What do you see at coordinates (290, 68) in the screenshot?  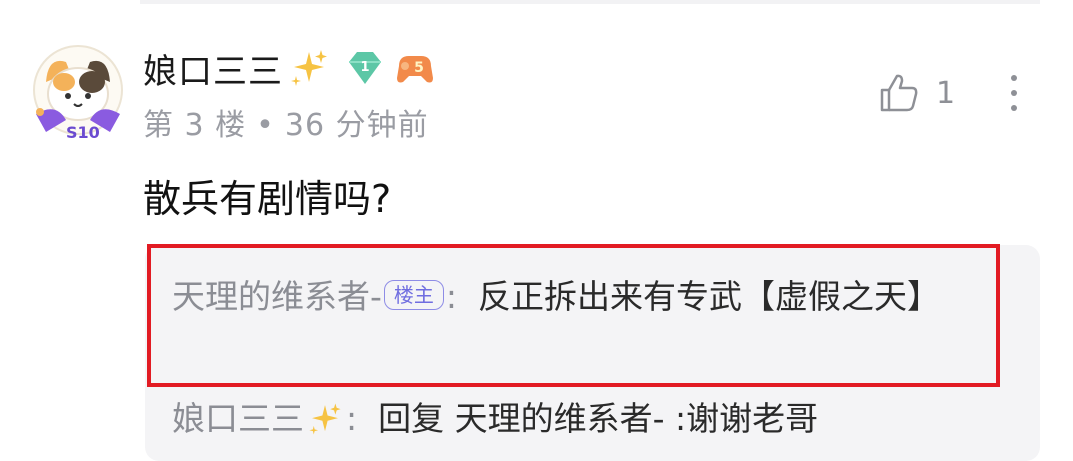 I see `comment-header: 娘口三三 1 5` at bounding box center [290, 68].